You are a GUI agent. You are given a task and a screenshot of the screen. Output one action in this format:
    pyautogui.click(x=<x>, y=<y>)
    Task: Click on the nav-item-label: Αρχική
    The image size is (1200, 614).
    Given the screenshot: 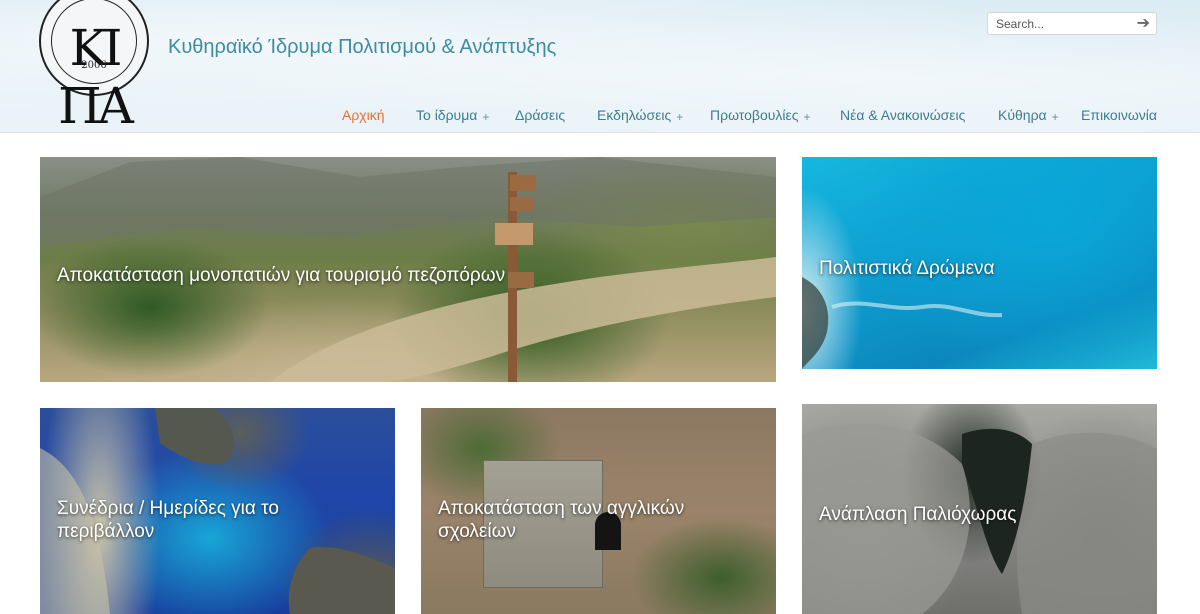 What is the action you would take?
    pyautogui.click(x=363, y=115)
    